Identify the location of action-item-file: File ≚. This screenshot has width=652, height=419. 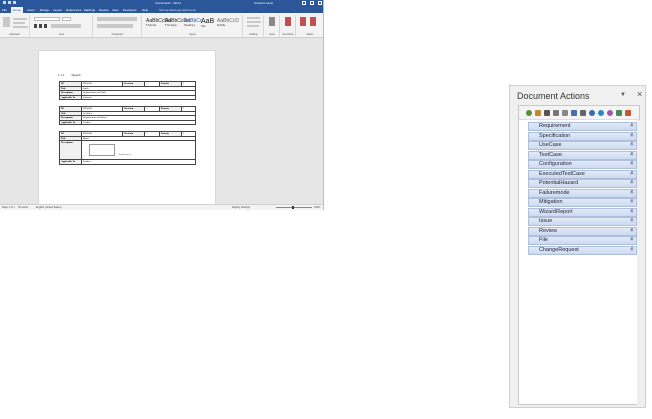
(582, 240).